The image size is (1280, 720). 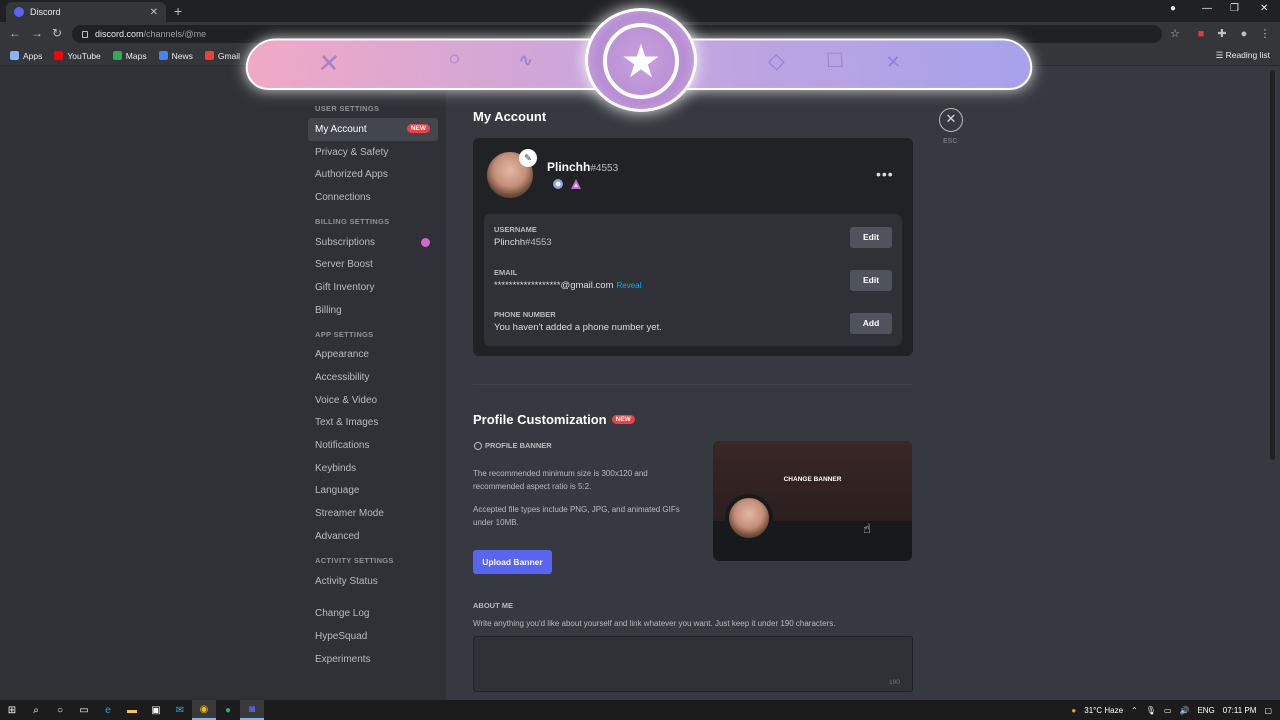 What do you see at coordinates (373, 242) in the screenshot?
I see `sidebar-item-subscriptions: Subscriptions` at bounding box center [373, 242].